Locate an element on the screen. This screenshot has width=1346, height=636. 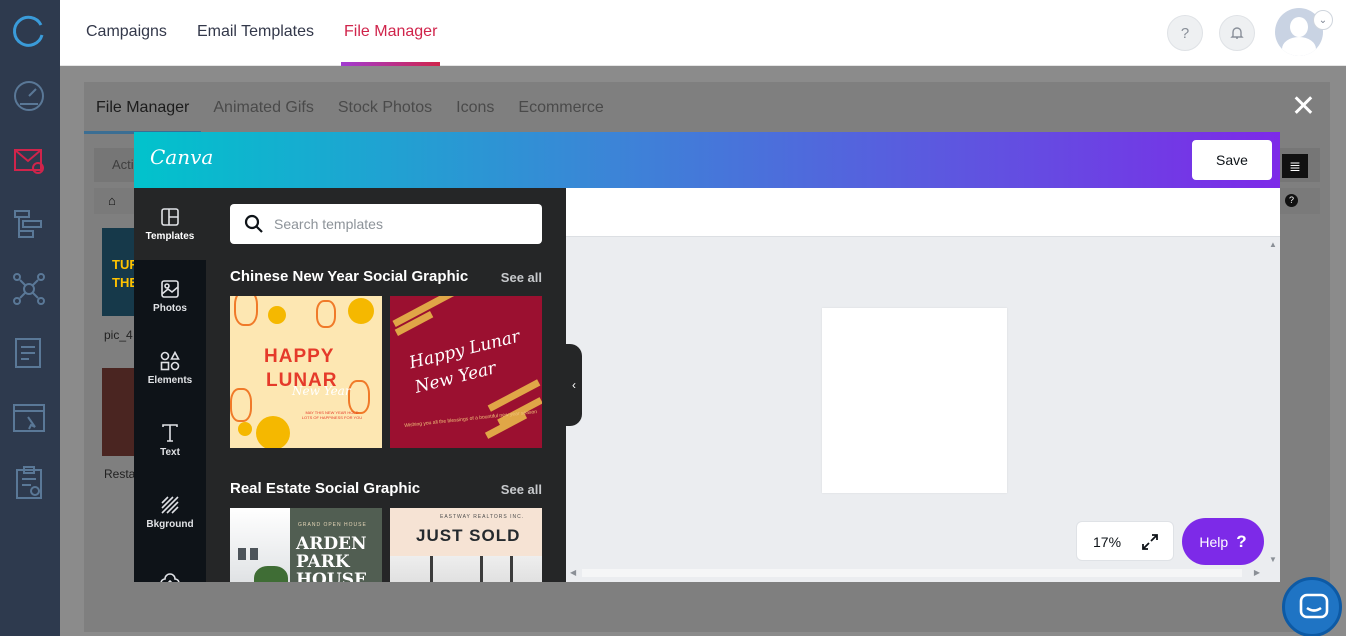
bell-icon is located at coordinates (1237, 33).